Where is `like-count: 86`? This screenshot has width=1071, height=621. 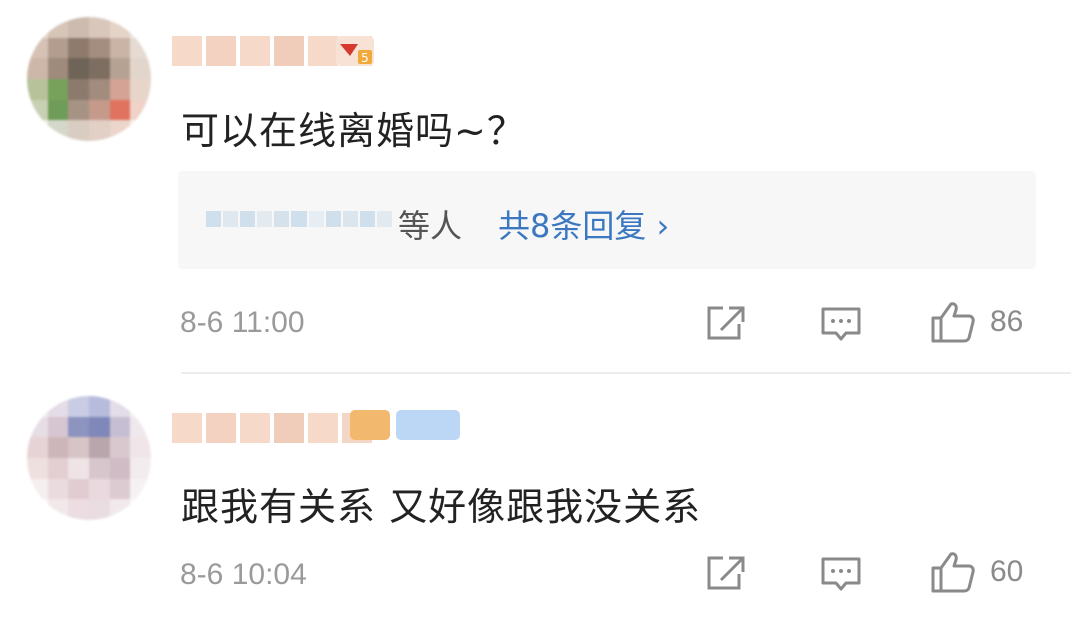 like-count: 86 is located at coordinates (1007, 321).